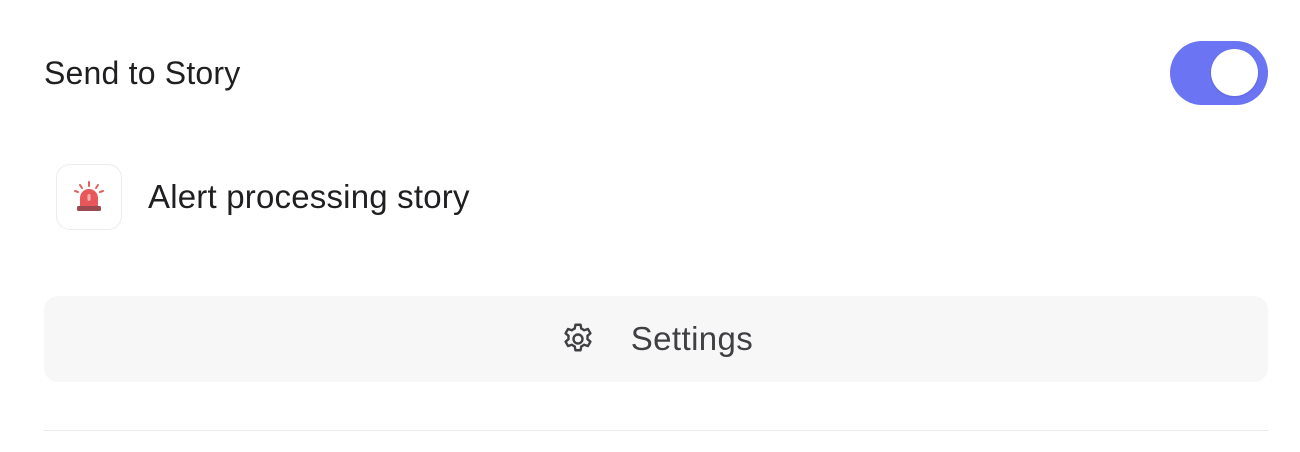 Image resolution: width=1300 pixels, height=452 pixels. I want to click on settings-label: Settings, so click(692, 338).